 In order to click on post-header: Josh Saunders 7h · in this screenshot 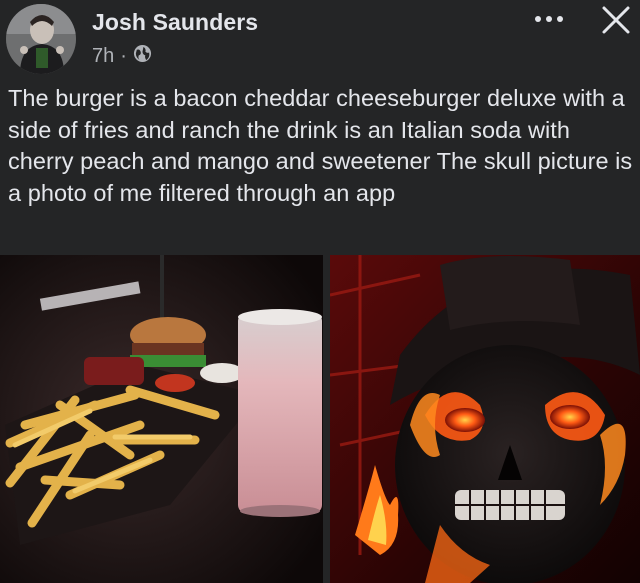, I will do `click(320, 39)`.